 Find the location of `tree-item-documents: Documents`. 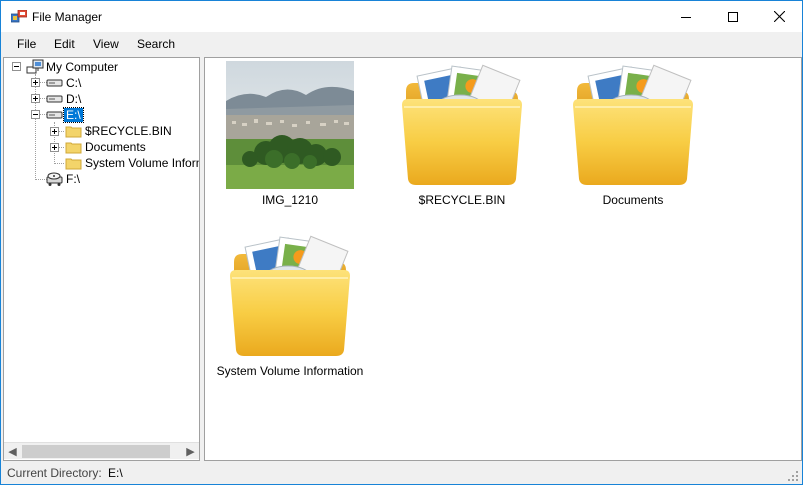

tree-item-documents: Documents is located at coordinates (106, 147).